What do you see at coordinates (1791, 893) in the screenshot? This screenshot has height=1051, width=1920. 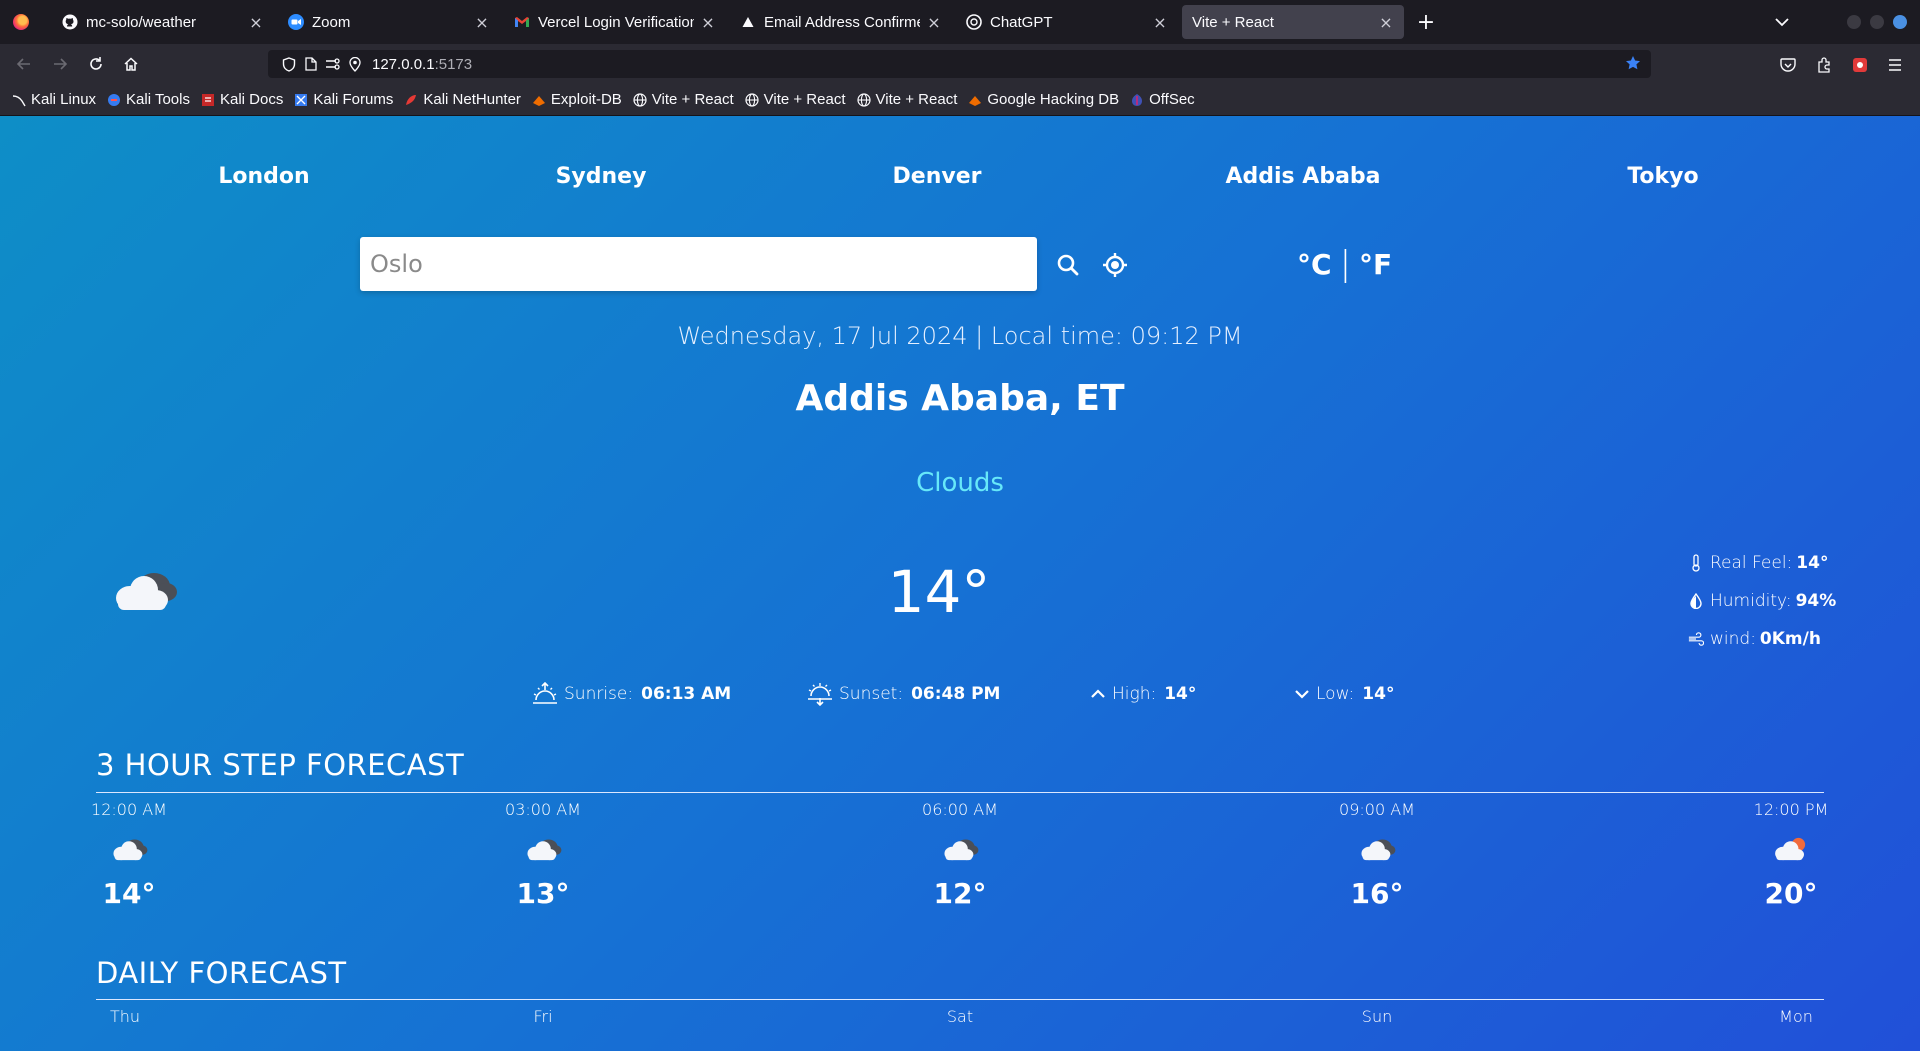 I see `forecast-temp: 20°` at bounding box center [1791, 893].